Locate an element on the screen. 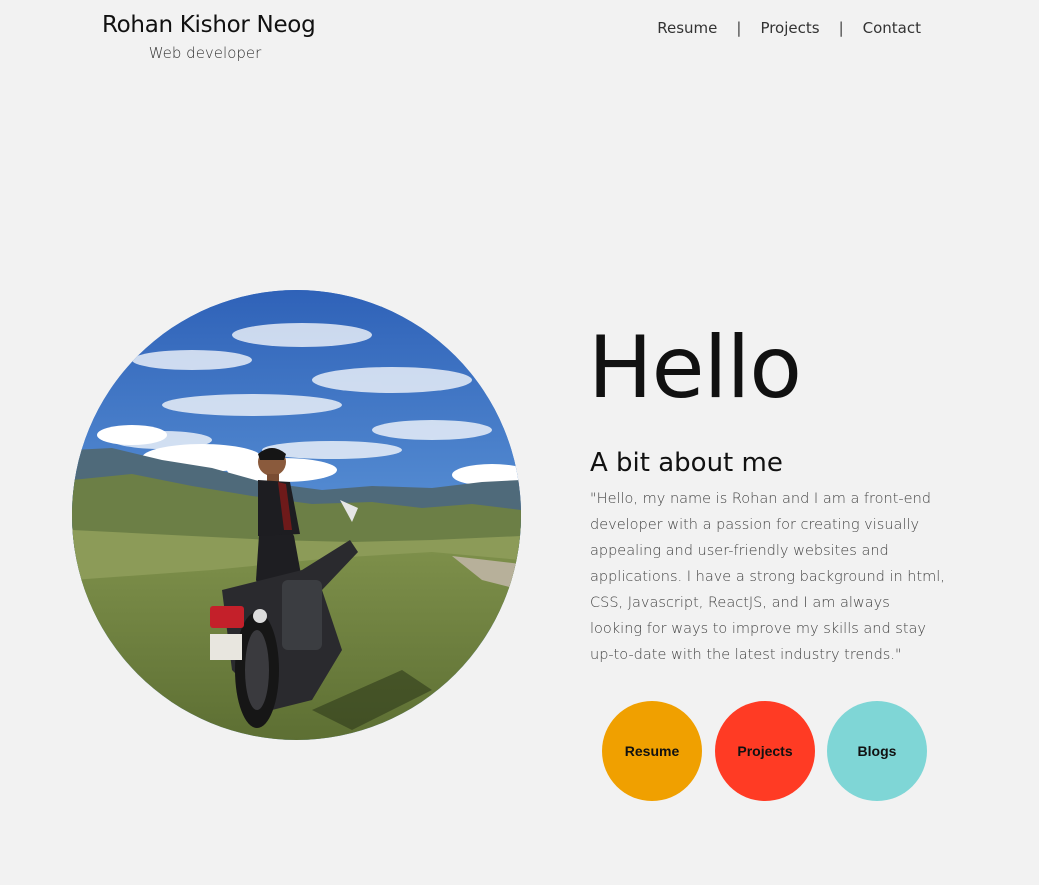 Image resolution: width=1039 pixels, height=885 pixels. projects-button: Projects is located at coordinates (765, 751).